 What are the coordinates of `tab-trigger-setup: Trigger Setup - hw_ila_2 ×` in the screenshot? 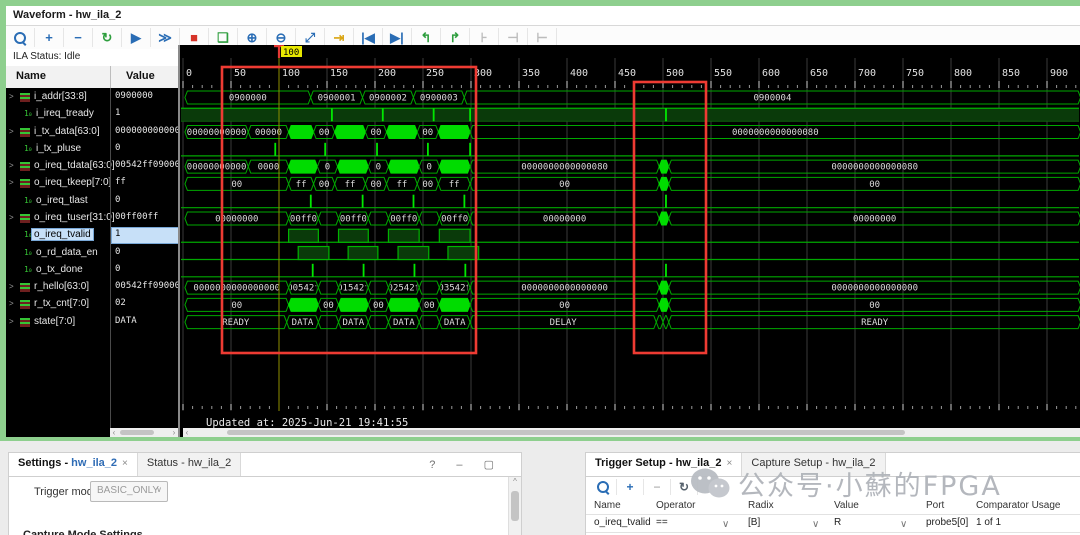 It's located at (664, 464).